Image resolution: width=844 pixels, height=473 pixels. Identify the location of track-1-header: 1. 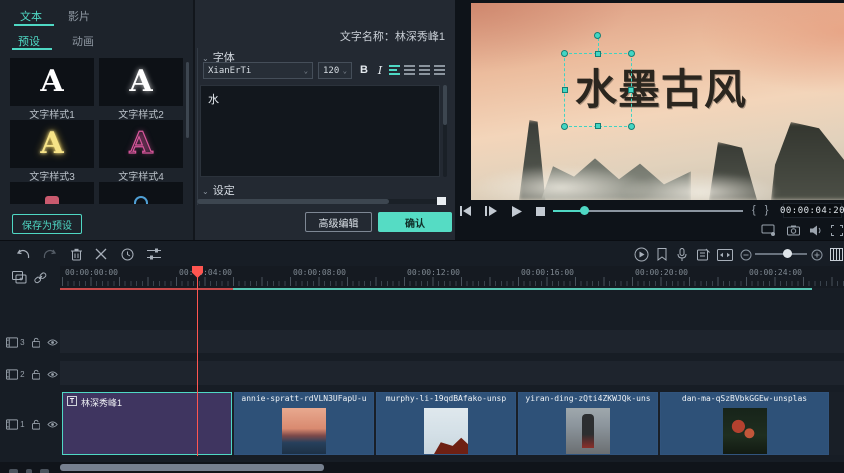
(32, 424).